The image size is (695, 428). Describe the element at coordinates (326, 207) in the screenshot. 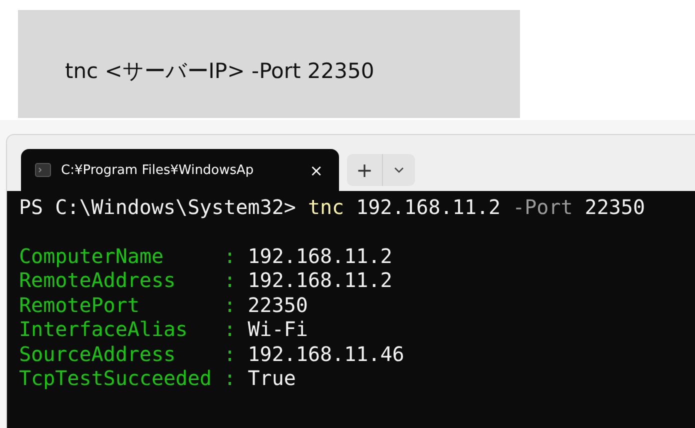

I see `command-command: tnc` at that location.